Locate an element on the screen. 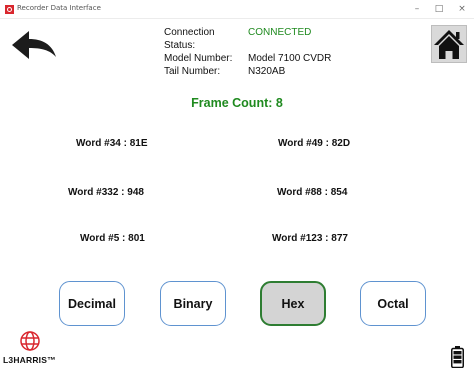  home-icon is located at coordinates (449, 44).